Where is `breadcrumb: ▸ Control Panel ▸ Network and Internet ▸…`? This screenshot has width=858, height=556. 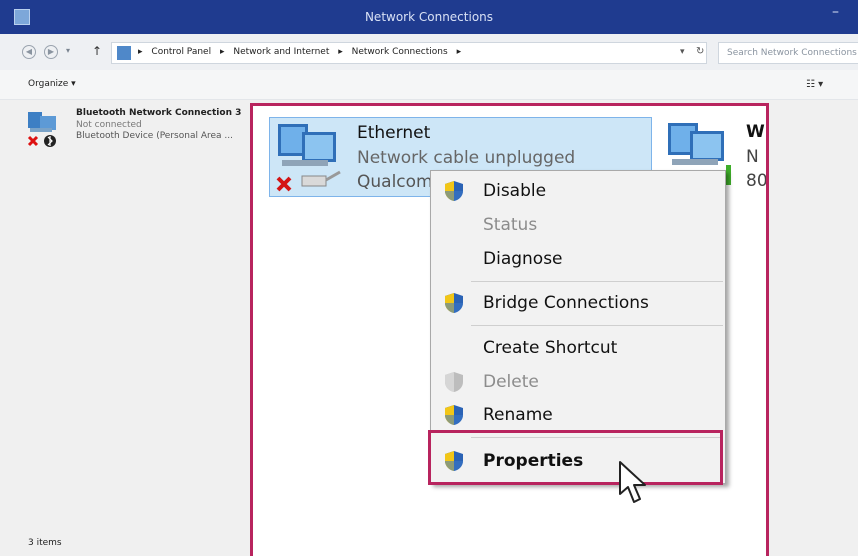
breadcrumb: ▸ Control Panel ▸ Network and Internet ▸… is located at coordinates (300, 52).